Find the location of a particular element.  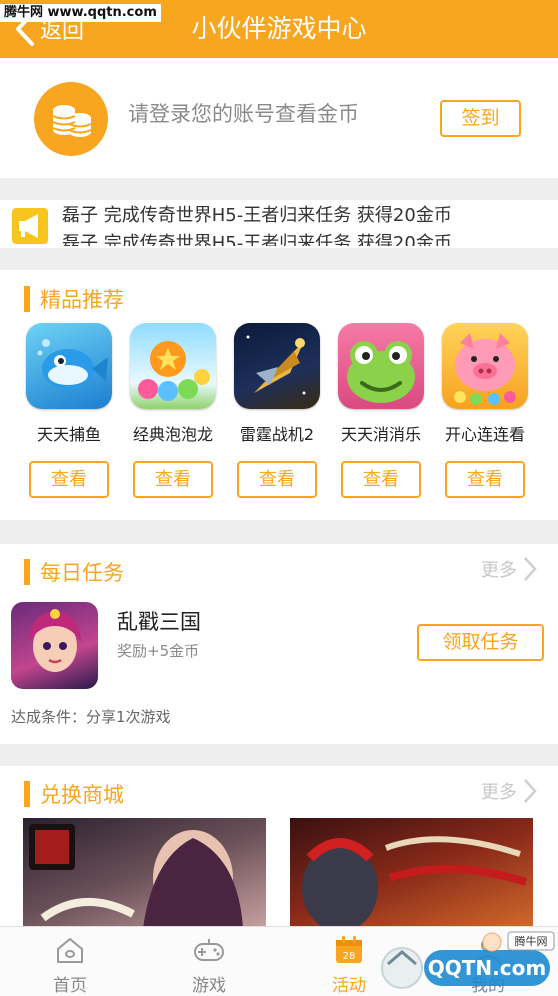

game-card: 天天捕鱼 查看 is located at coordinates (69, 410).